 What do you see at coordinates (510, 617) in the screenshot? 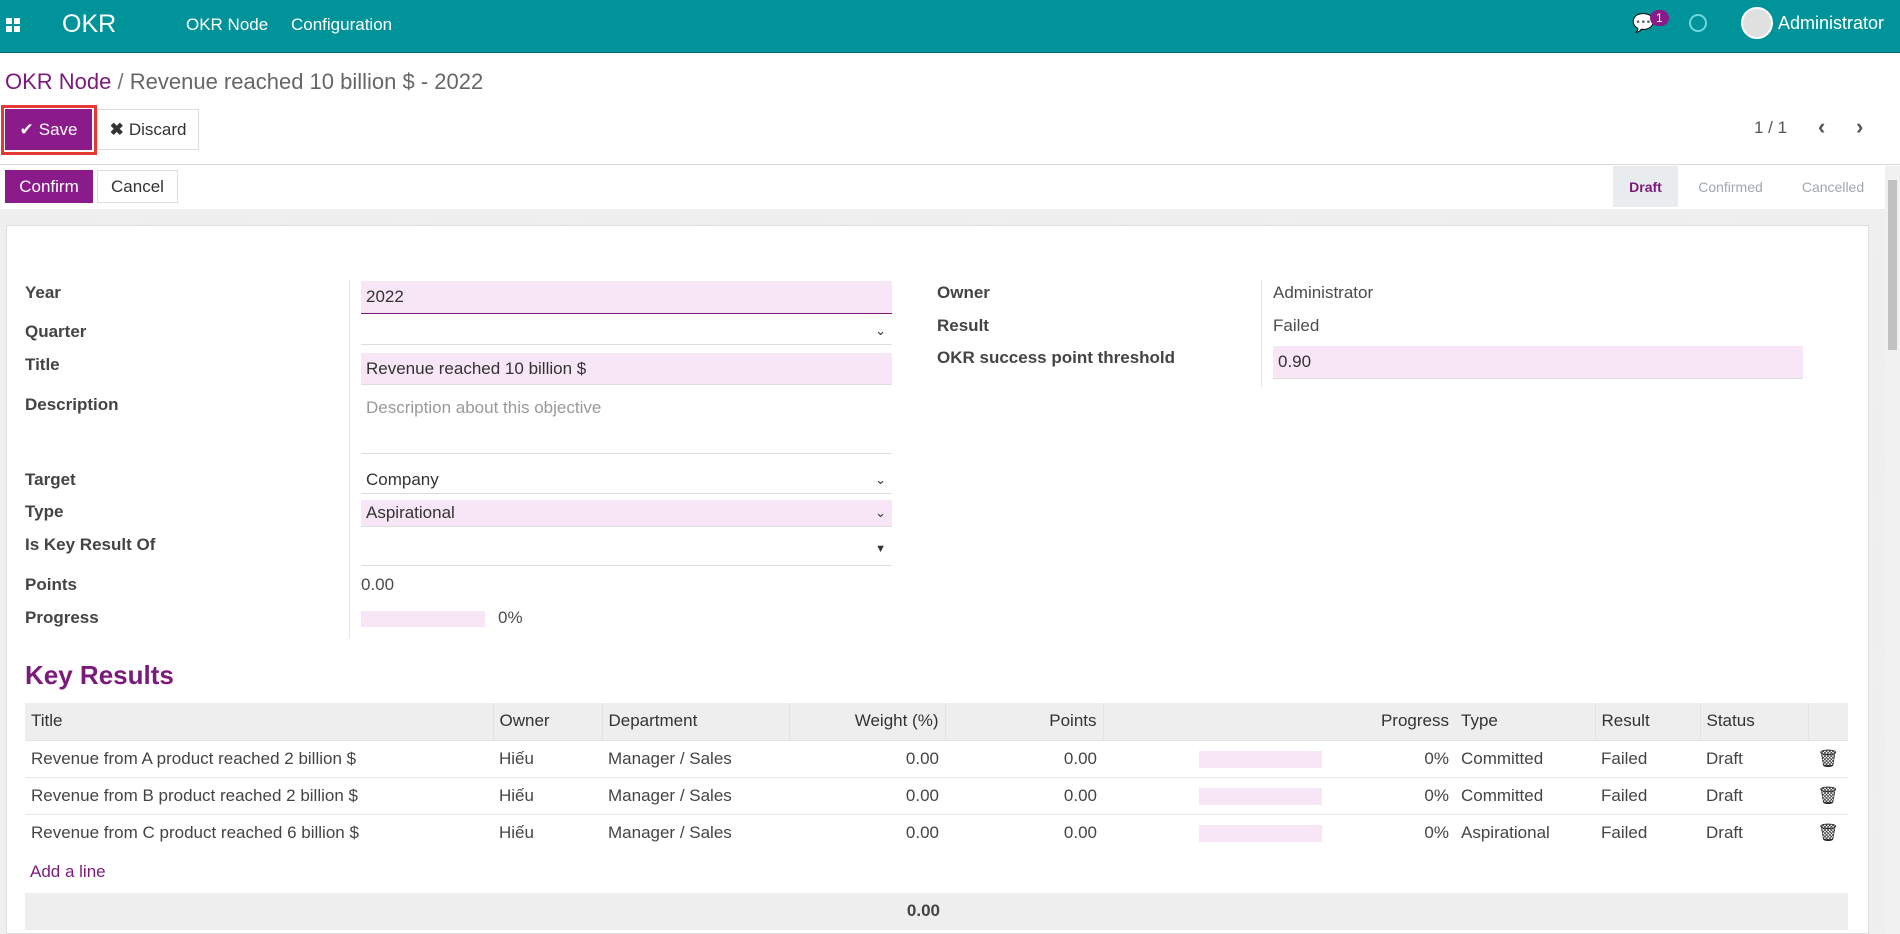
I see `progress-value: 0%` at bounding box center [510, 617].